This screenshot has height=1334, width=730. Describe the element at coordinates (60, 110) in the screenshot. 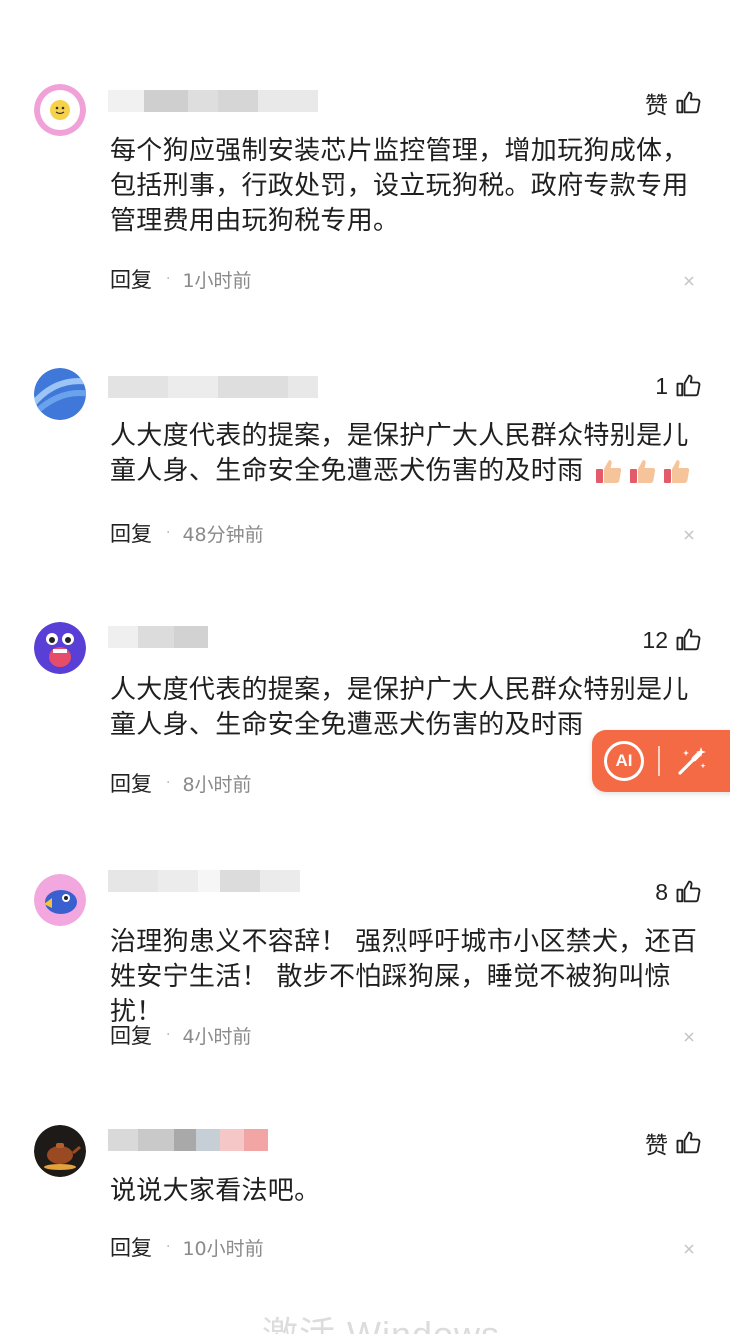

I see `yellow-face-avatar` at that location.